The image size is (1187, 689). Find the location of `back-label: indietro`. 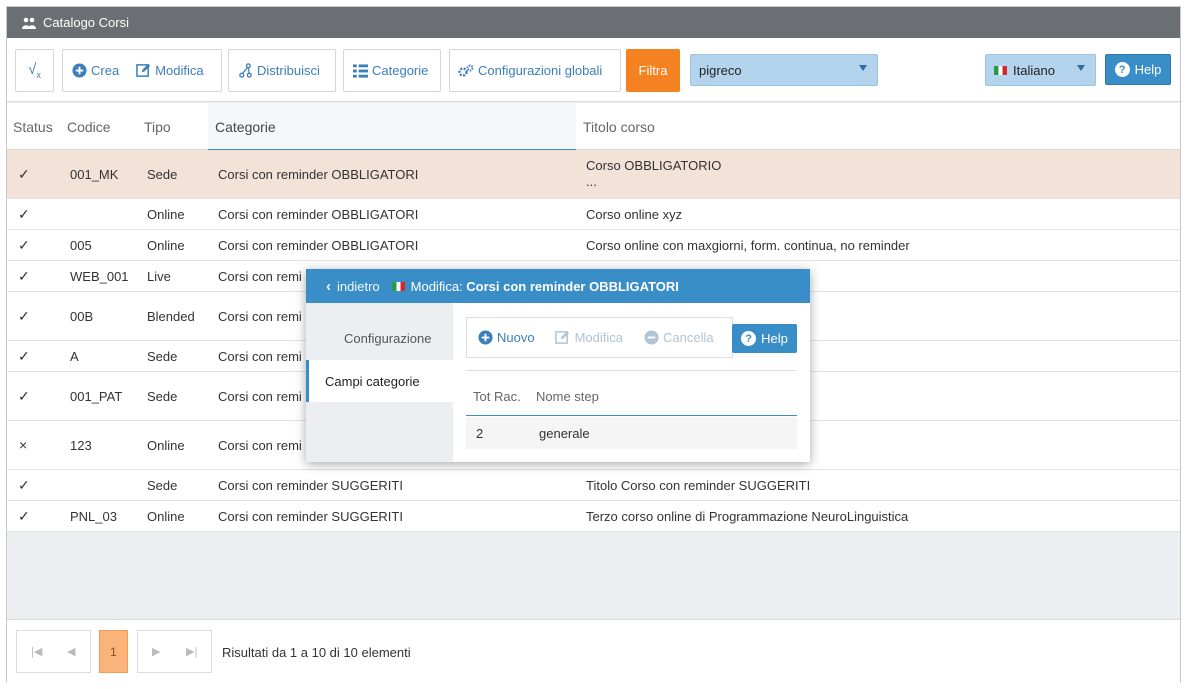

back-label: indietro is located at coordinates (358, 286).